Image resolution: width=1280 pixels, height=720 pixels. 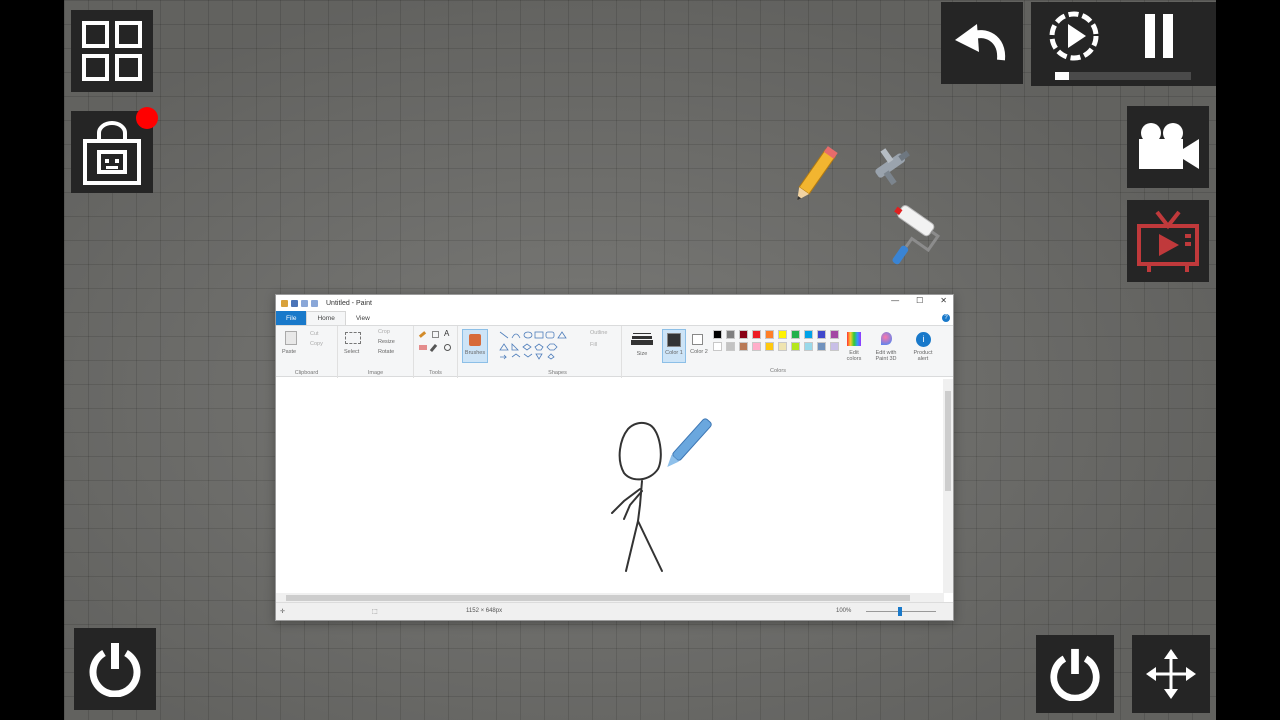 What do you see at coordinates (895, 300) in the screenshot?
I see `minimize-icon: —` at bounding box center [895, 300].